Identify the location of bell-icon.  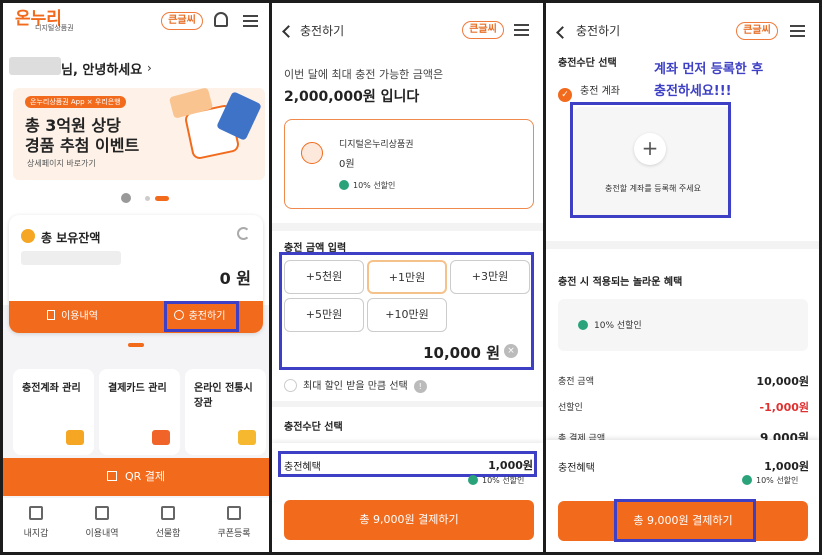
(221, 19).